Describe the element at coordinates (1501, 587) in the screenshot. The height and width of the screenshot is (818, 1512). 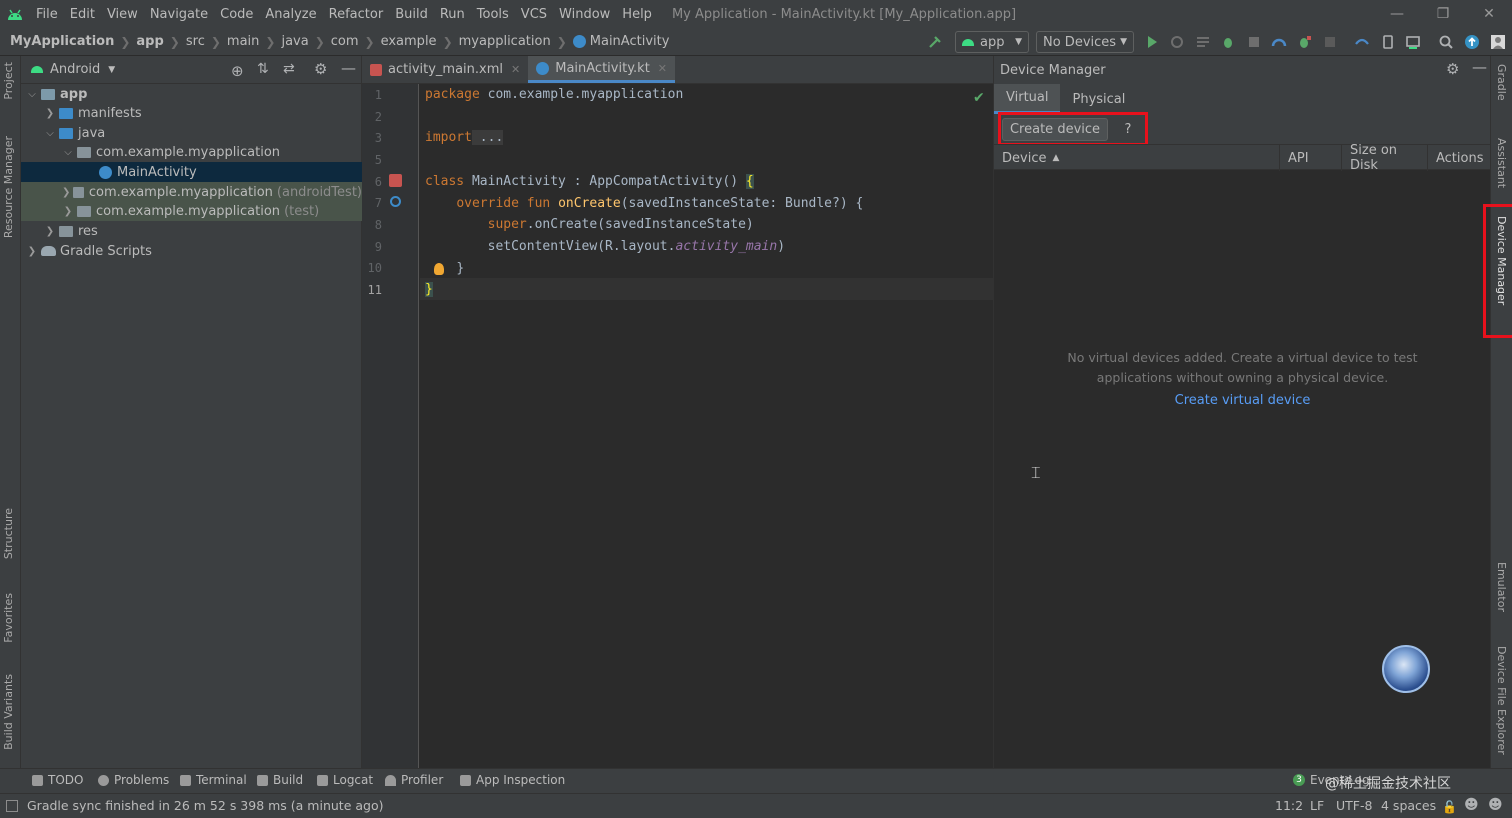
I see `tool-tab-emulator: Emulator` at that location.